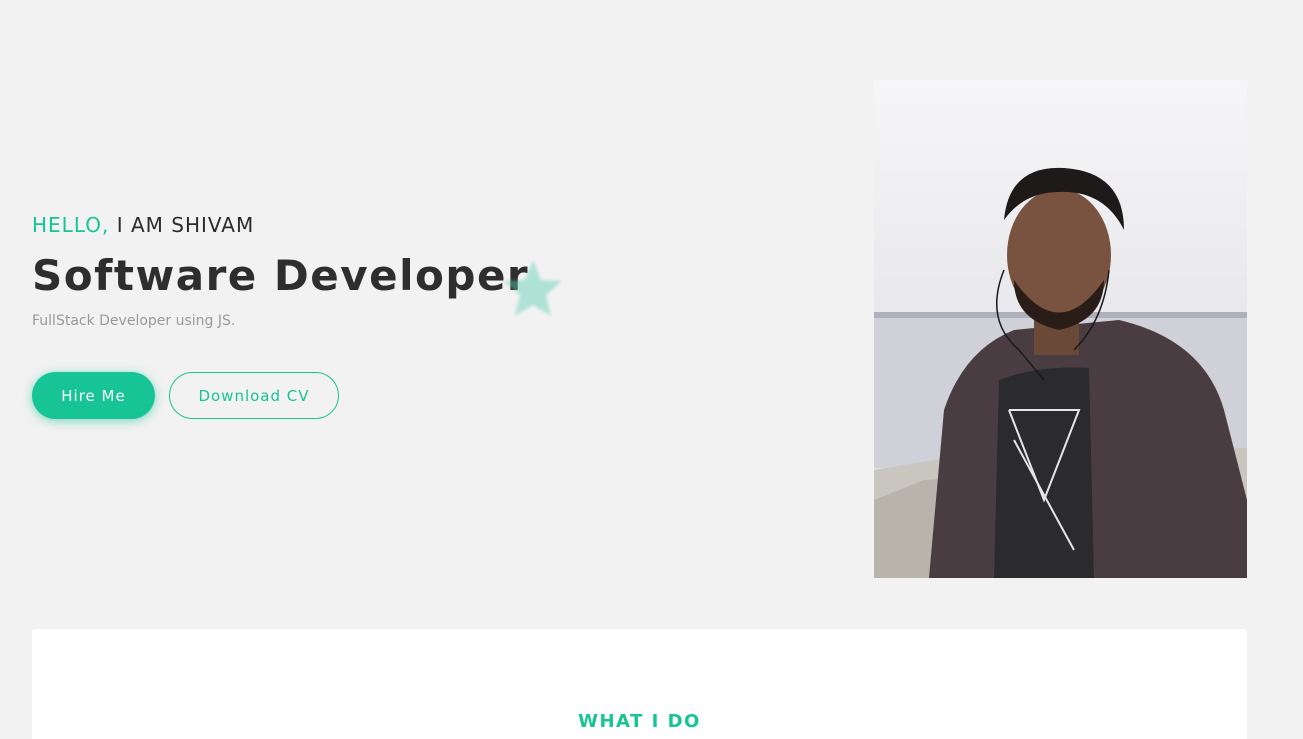  I want to click on star-icon, so click(533, 288).